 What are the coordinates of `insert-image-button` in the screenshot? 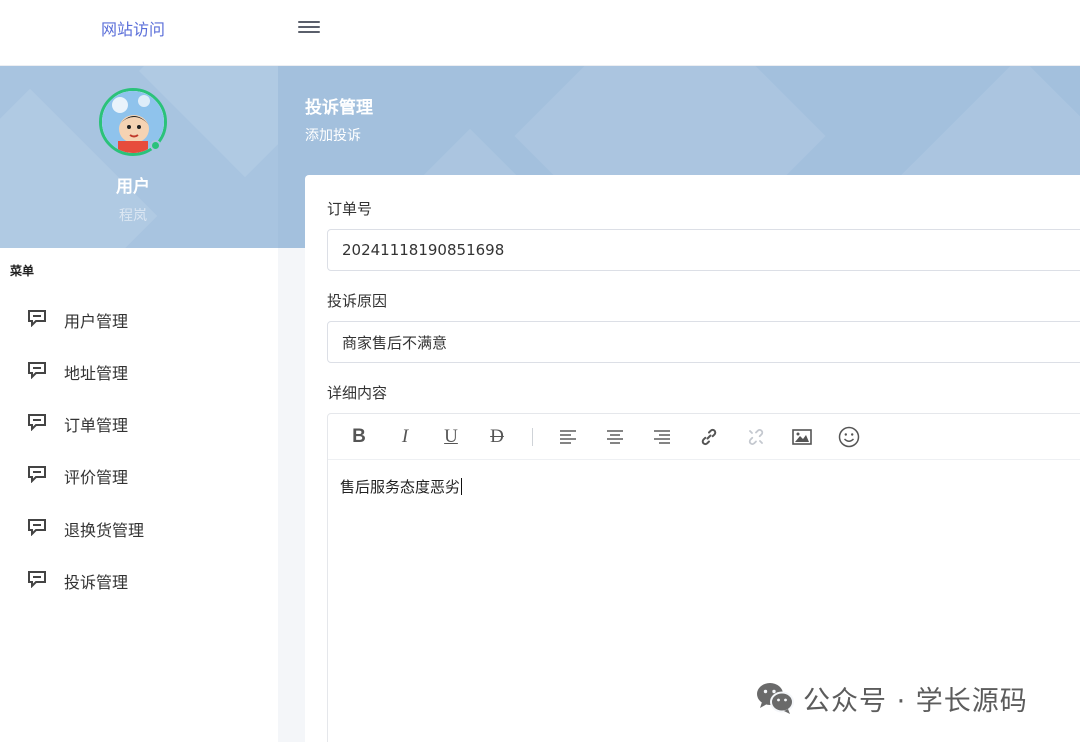 It's located at (802, 437).